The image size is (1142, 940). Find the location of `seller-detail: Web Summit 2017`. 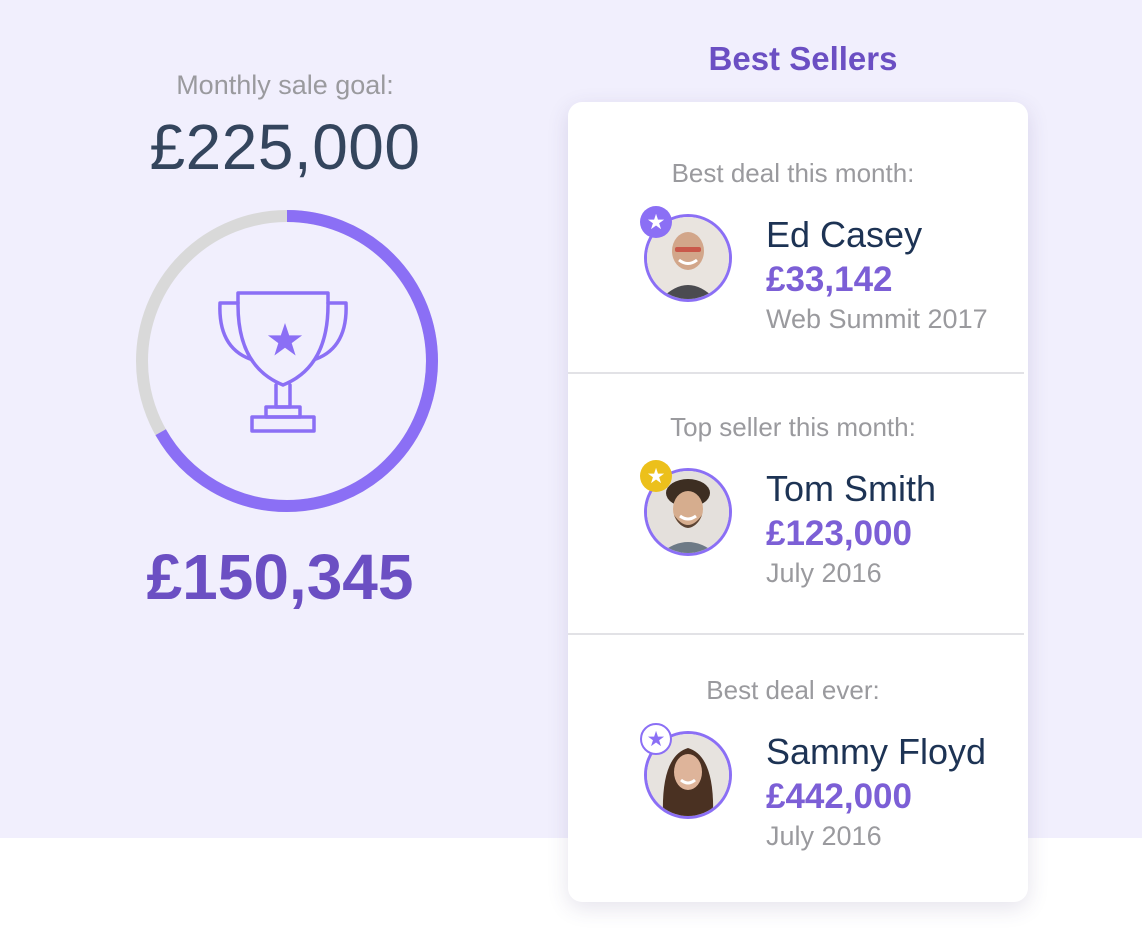

seller-detail: Web Summit 2017 is located at coordinates (877, 319).